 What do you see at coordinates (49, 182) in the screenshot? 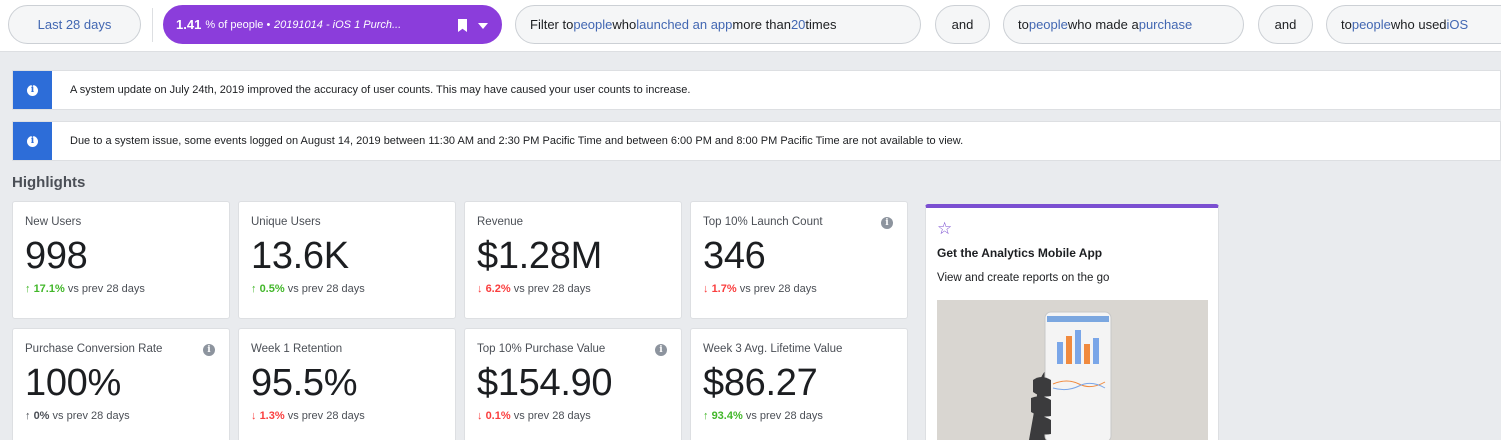
I see `section-title: Highlights` at bounding box center [49, 182].